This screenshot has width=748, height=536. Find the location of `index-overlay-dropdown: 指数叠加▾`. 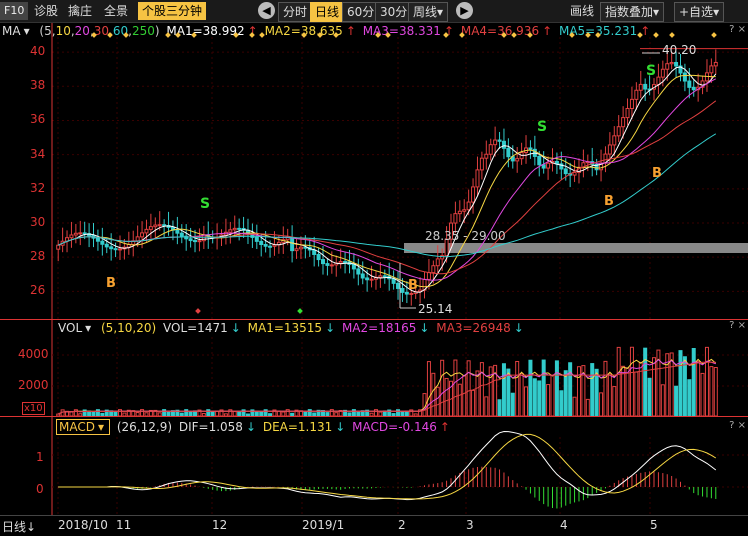

index-overlay-dropdown: 指数叠加▾ is located at coordinates (632, 12).